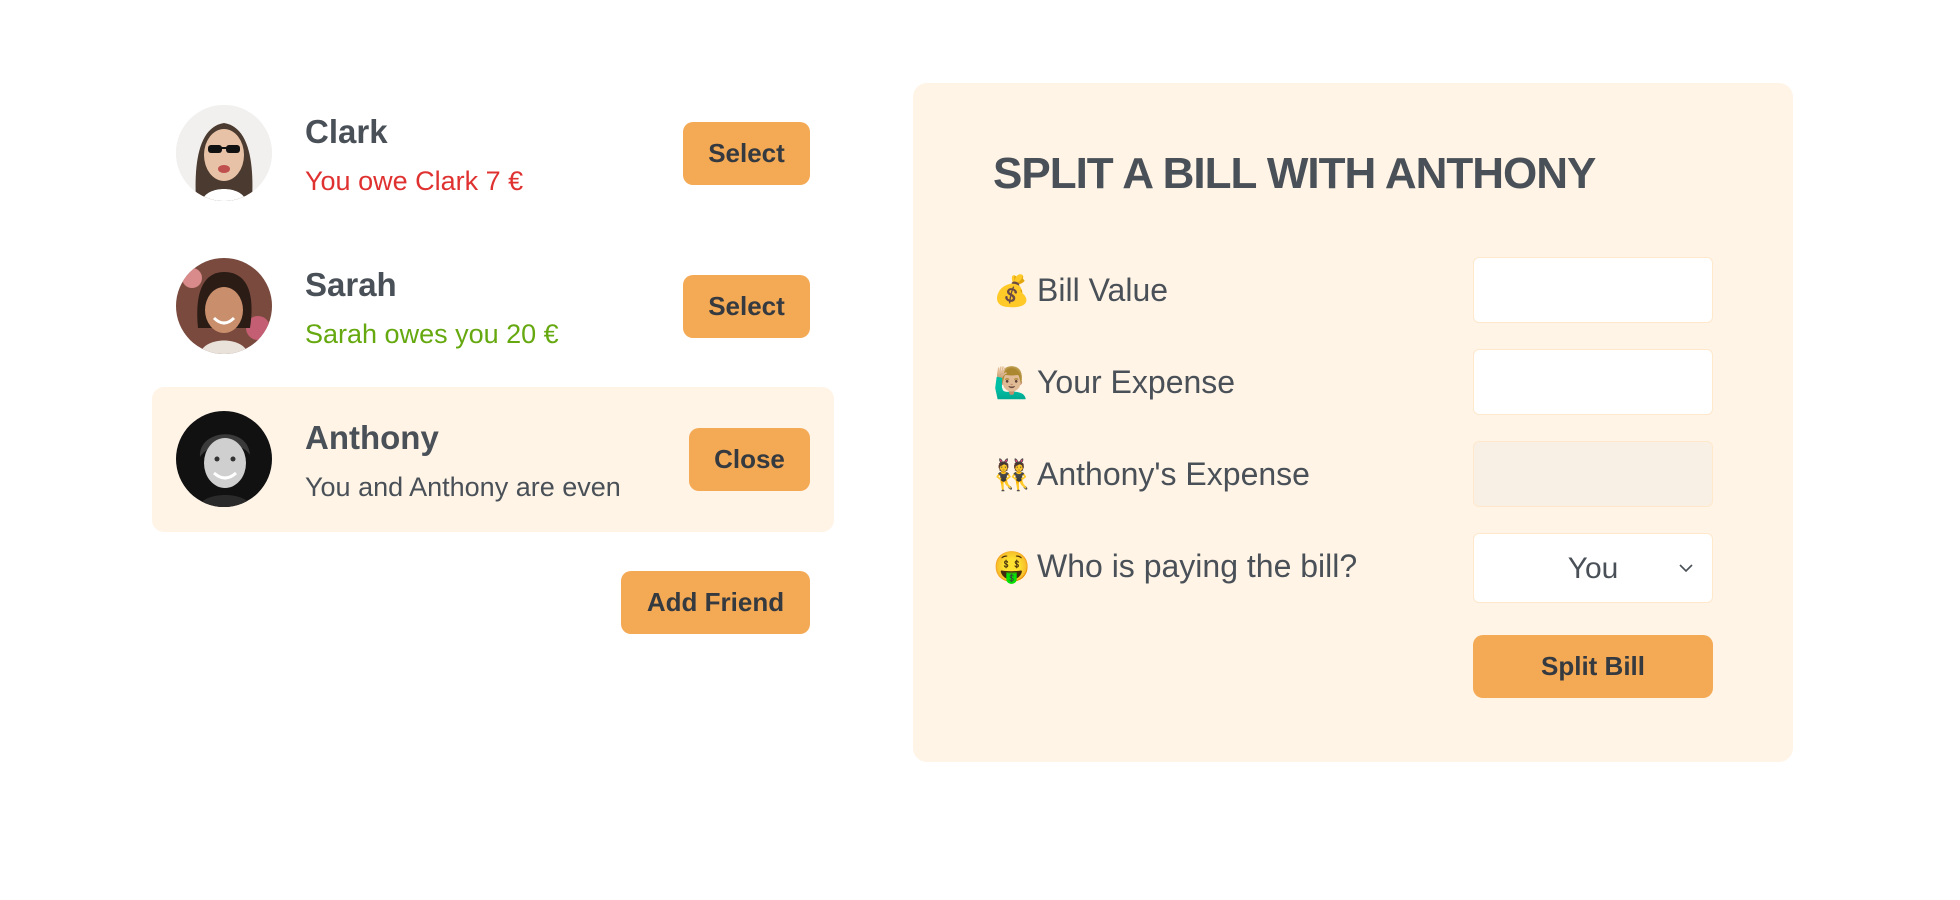  What do you see at coordinates (1012, 383) in the screenshot?
I see `raising-hand-icon: 🙋🏼‍♂️` at bounding box center [1012, 383].